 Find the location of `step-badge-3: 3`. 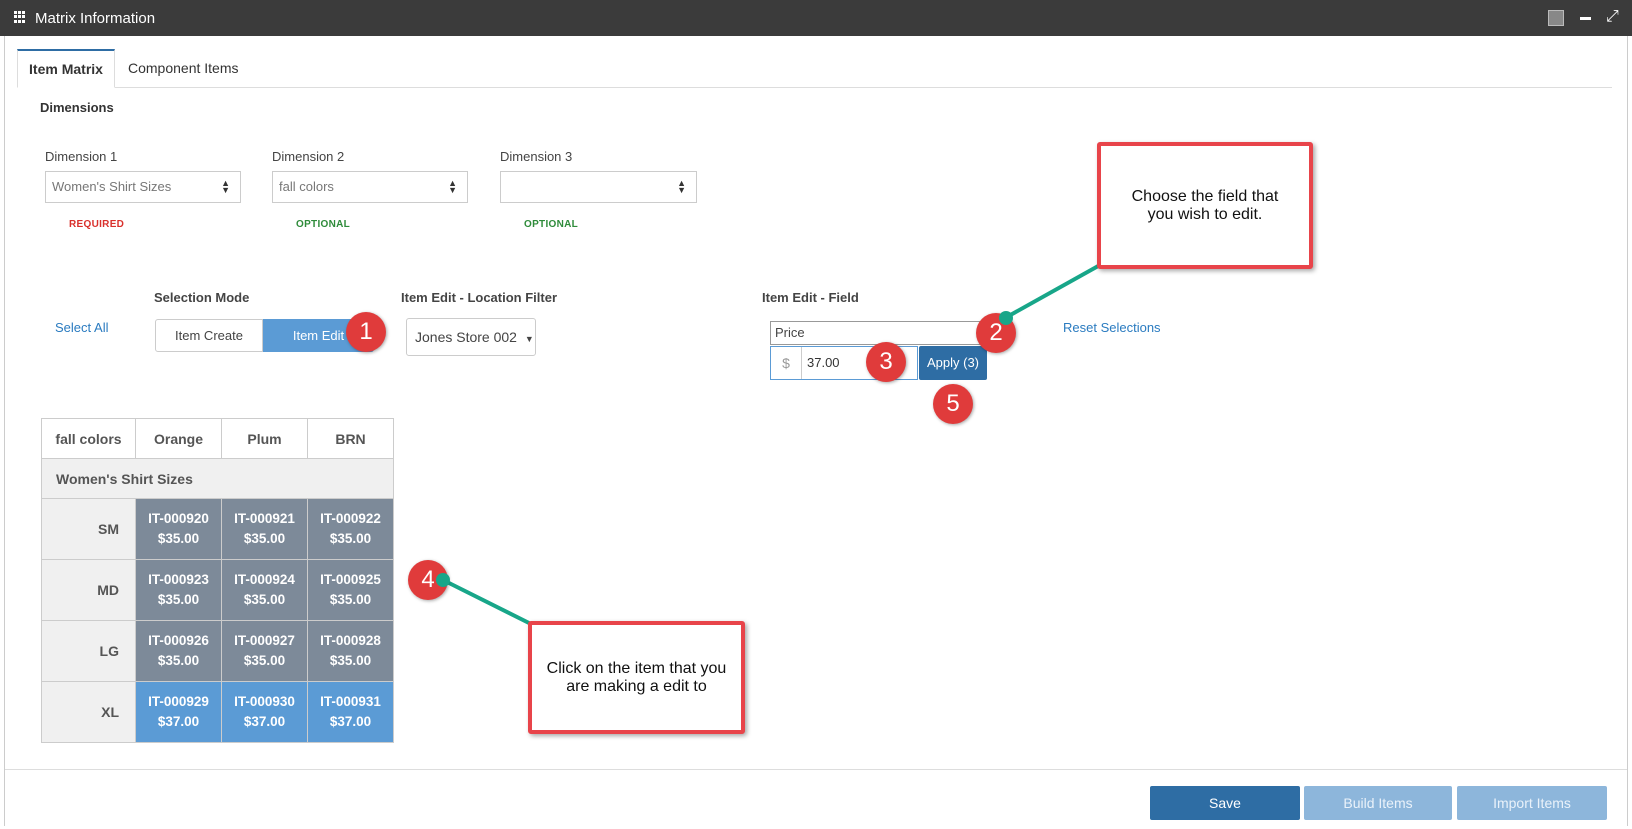

step-badge-3: 3 is located at coordinates (886, 362).